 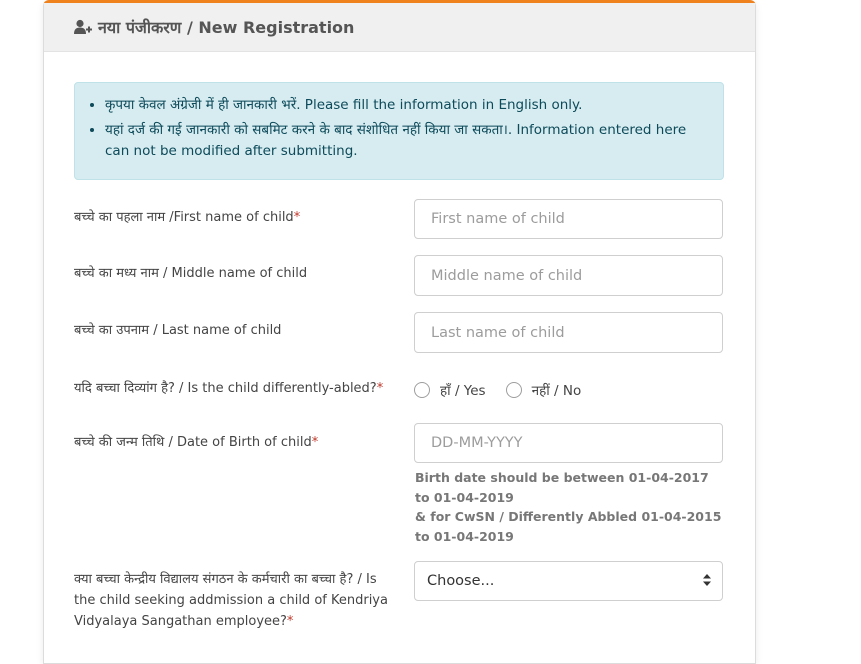 I want to click on differently-abled-options: हाँ / Yes नहीं / No, so click(x=507, y=390).